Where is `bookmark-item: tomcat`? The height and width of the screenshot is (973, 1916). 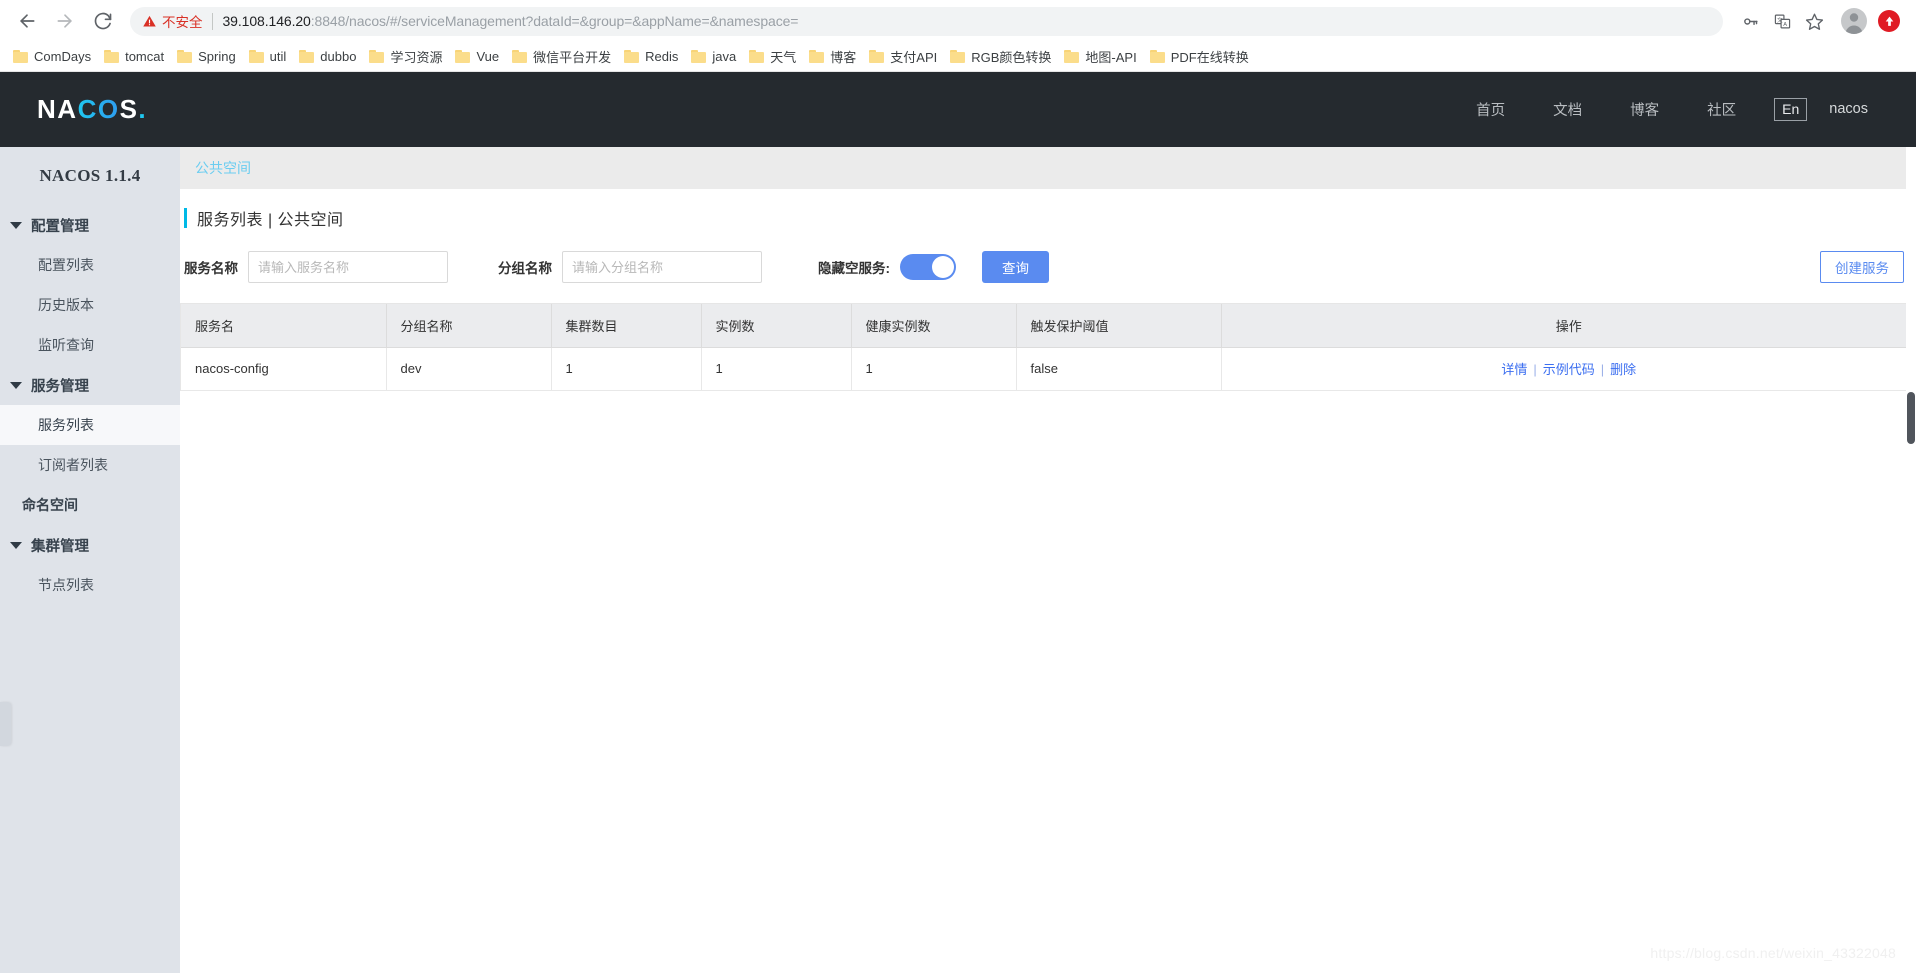
bookmark-item: tomcat is located at coordinates (135, 56).